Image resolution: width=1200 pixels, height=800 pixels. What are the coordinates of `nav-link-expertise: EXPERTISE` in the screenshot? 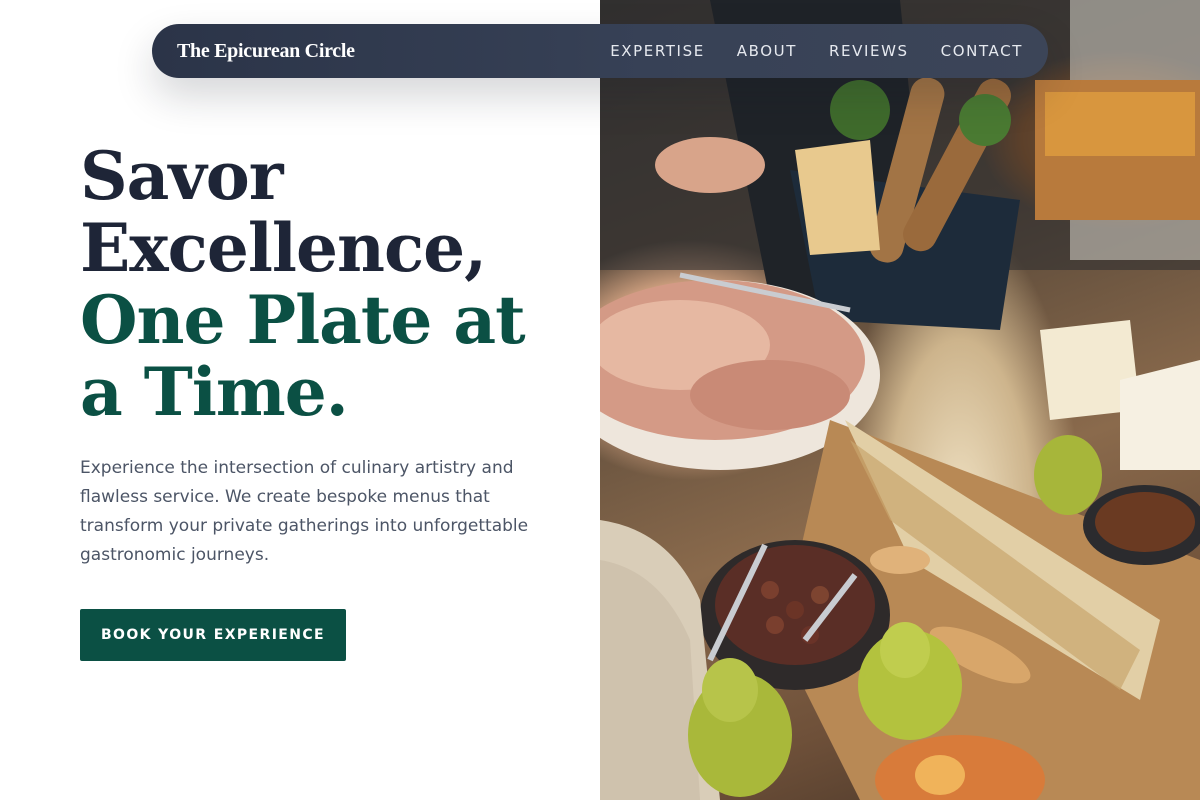 It's located at (657, 51).